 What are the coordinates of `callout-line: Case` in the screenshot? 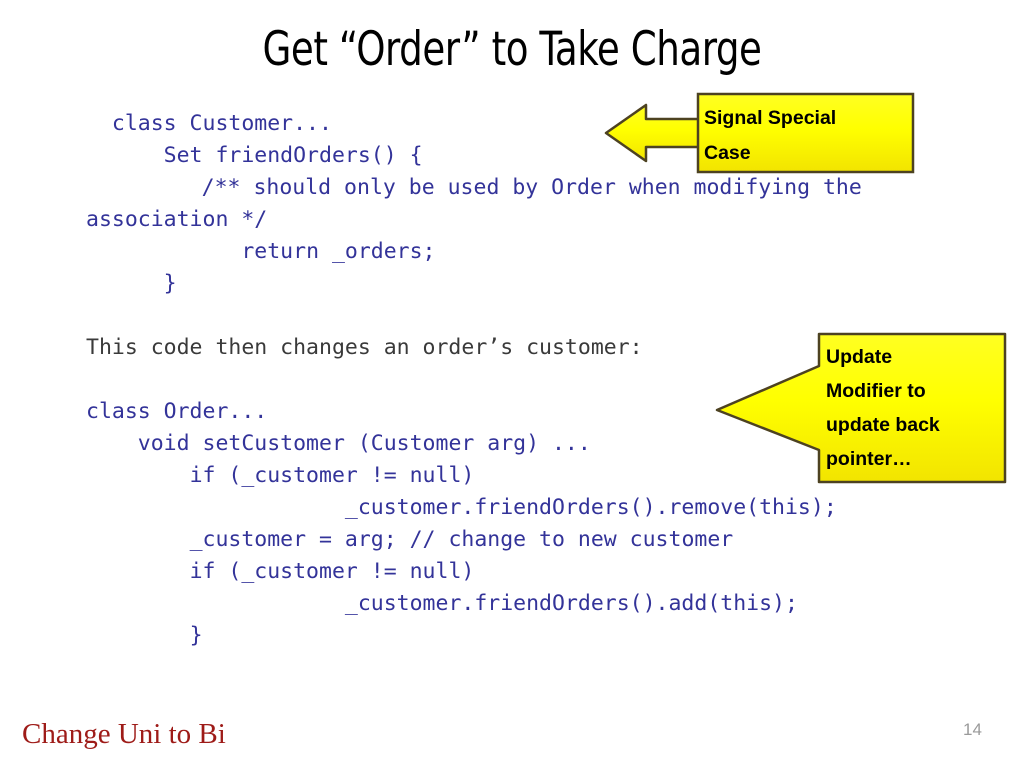 It's located at (727, 153).